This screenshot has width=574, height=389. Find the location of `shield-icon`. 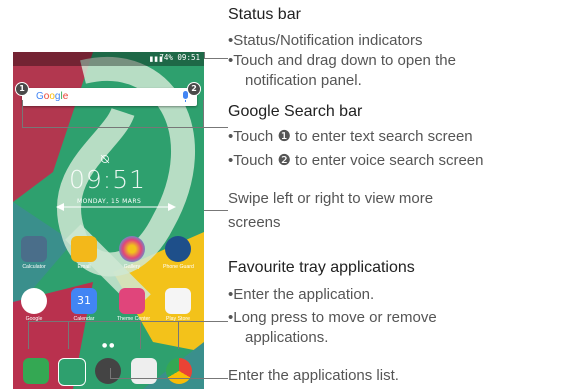

shield-icon is located at coordinates (178, 249).